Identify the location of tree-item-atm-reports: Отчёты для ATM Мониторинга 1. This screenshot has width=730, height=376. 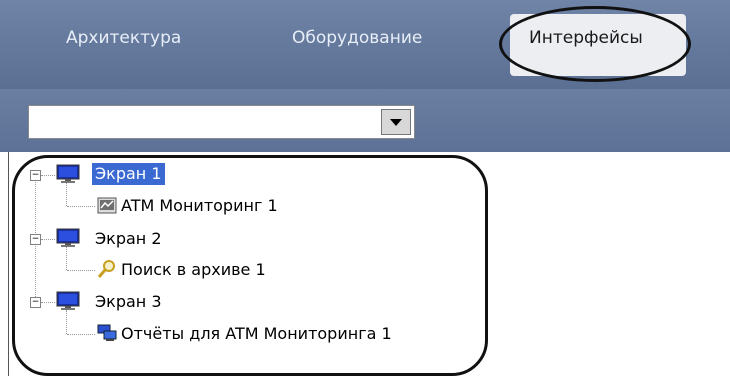
(256, 333).